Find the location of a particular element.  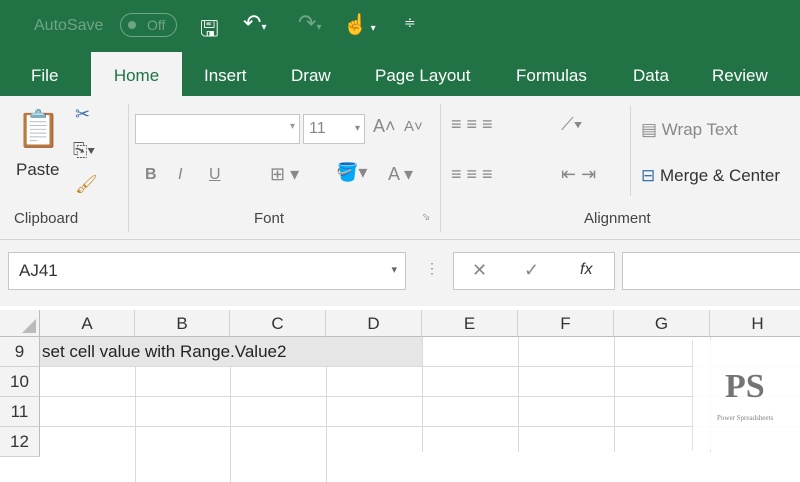

column-header: G is located at coordinates (662, 323).